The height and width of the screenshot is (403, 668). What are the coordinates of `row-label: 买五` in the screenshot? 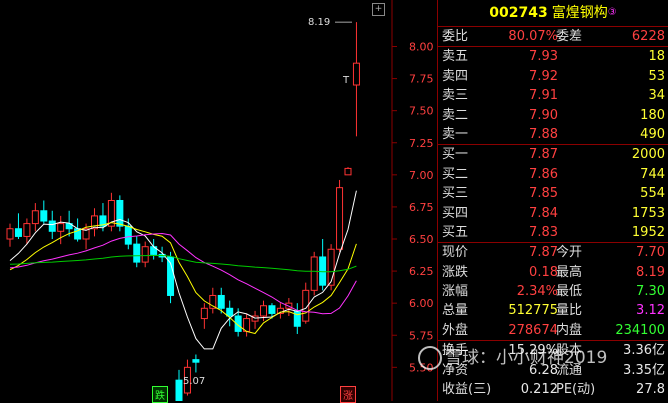 It's located at (455, 232).